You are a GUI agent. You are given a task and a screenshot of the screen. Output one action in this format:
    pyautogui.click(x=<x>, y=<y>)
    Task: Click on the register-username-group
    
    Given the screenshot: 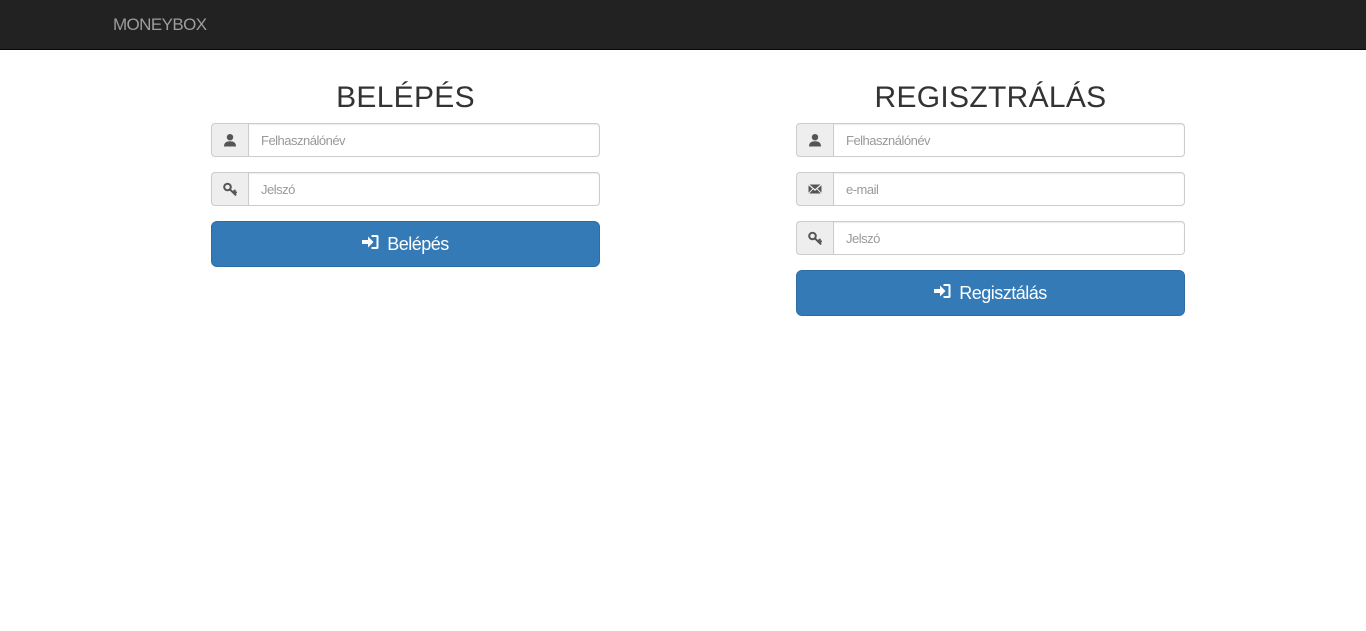 What is the action you would take?
    pyautogui.click(x=990, y=140)
    